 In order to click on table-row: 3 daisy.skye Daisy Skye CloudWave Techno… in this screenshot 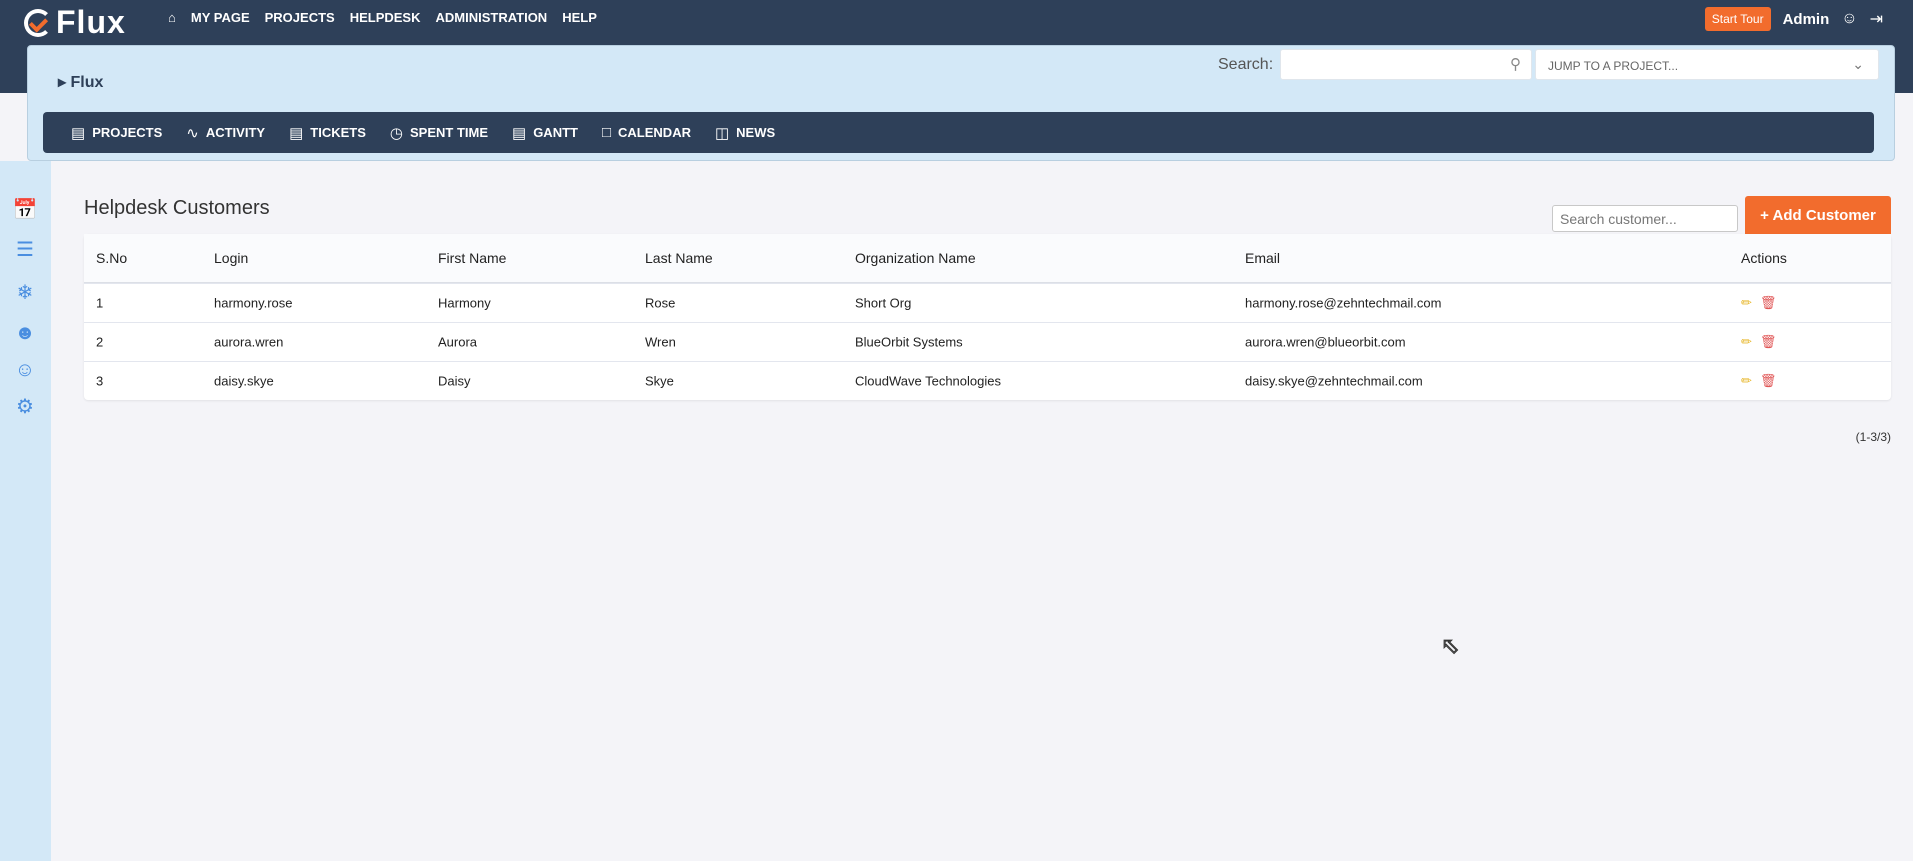, I will do `click(987, 380)`.